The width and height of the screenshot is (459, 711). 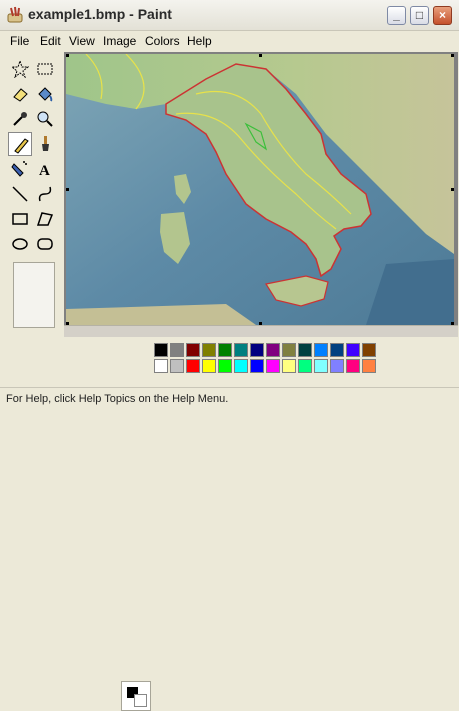 I want to click on menu-bar: File Edit View Image Colors Help, so click(x=229, y=41).